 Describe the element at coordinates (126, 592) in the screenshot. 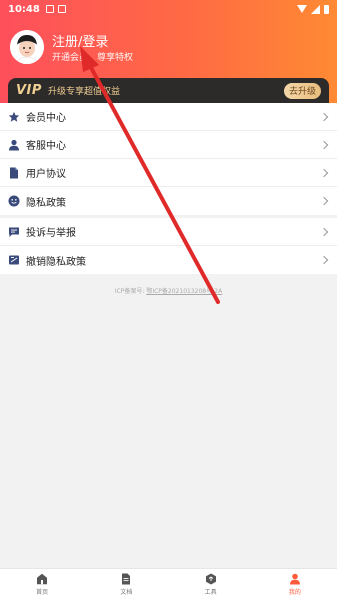

I see `tab-label: 文档` at that location.